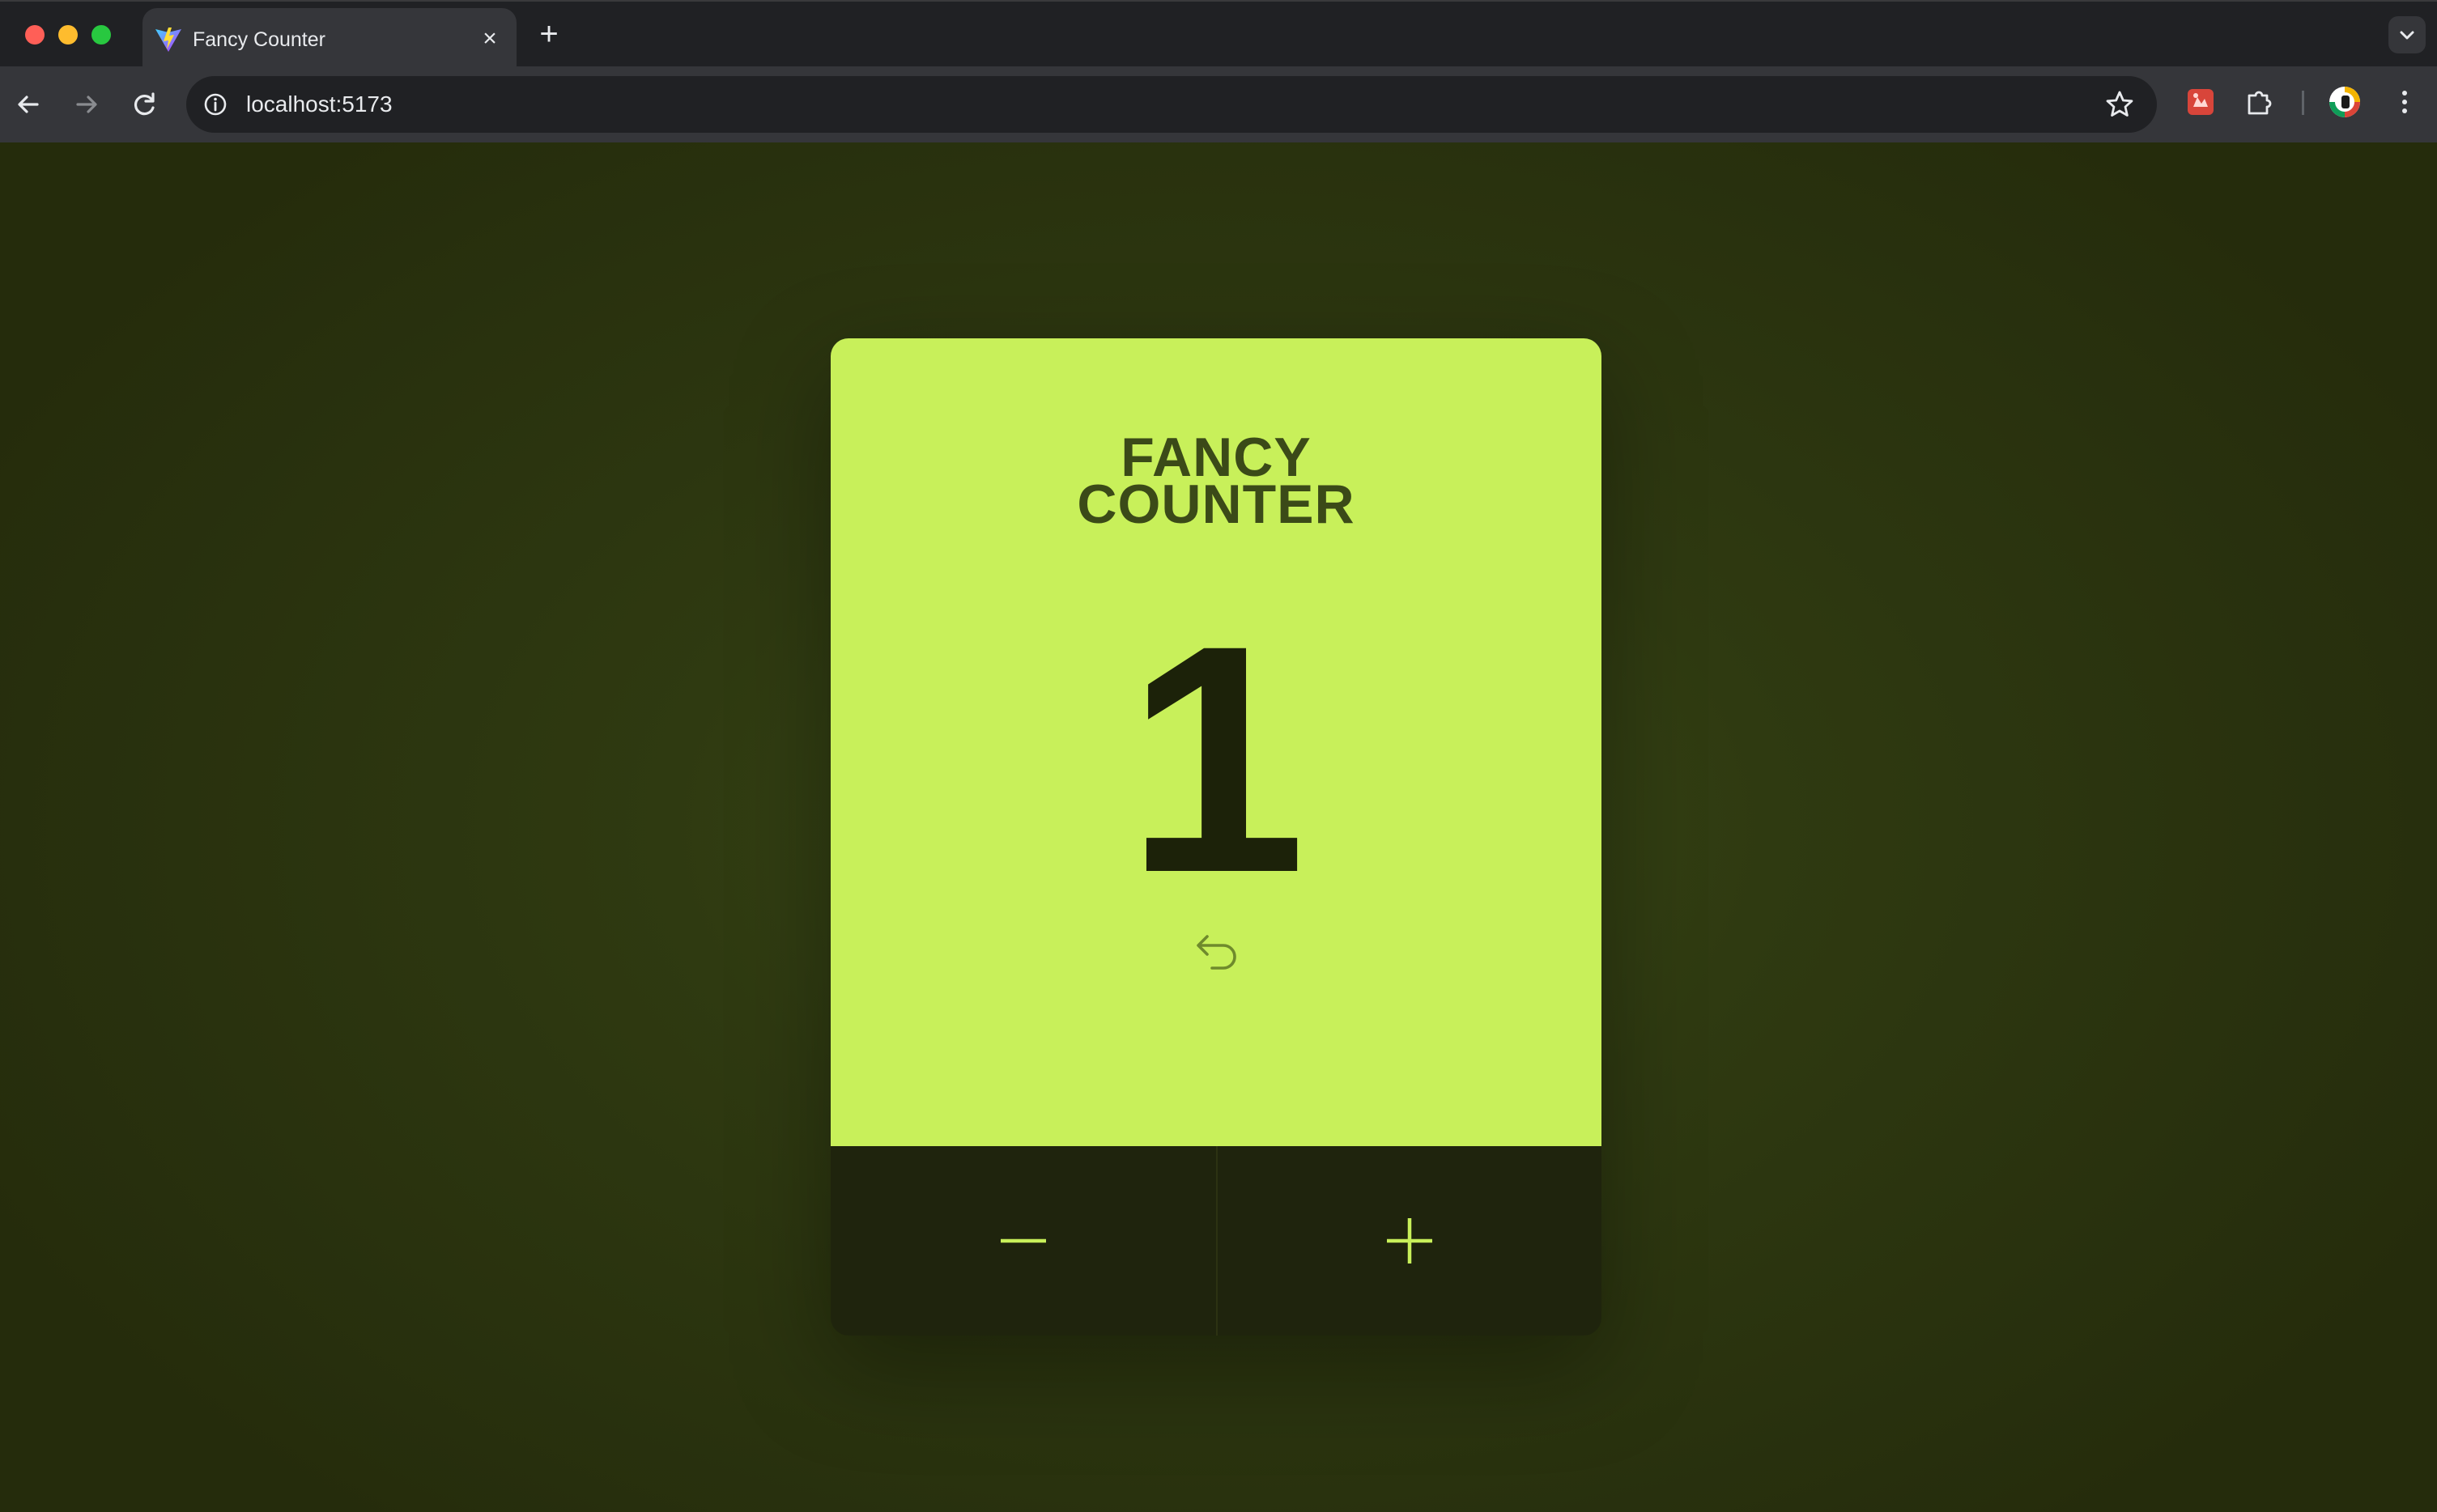 Image resolution: width=2437 pixels, height=1512 pixels. Describe the element at coordinates (2303, 103) in the screenshot. I see `toolbar-separator` at that location.